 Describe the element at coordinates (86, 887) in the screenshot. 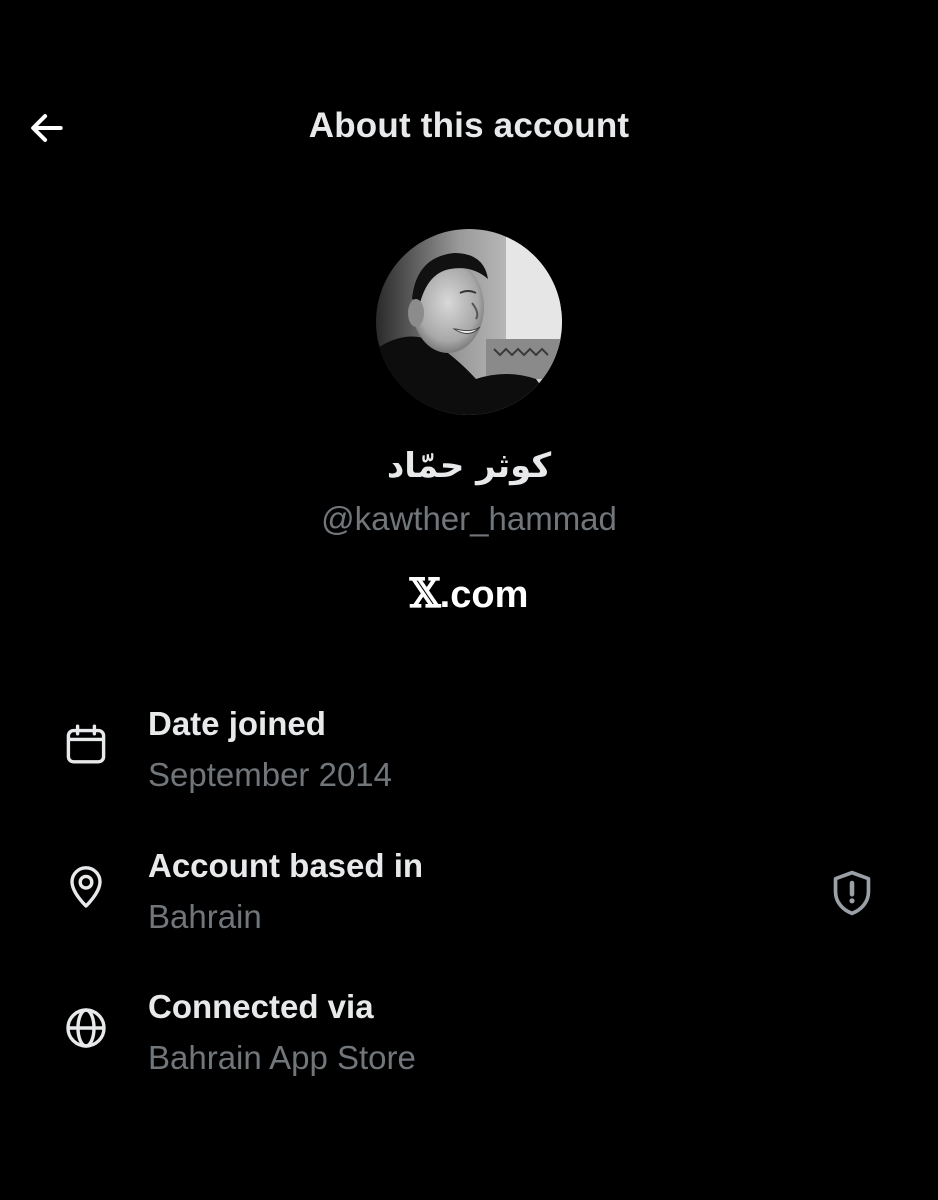

I see `location-pin-icon` at that location.